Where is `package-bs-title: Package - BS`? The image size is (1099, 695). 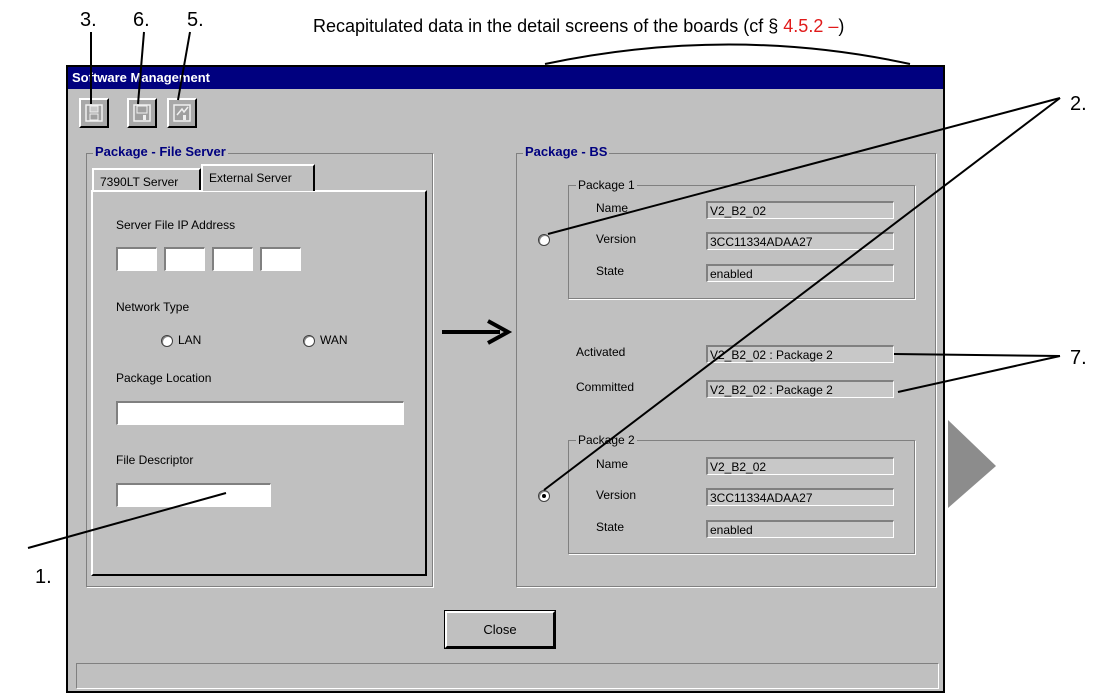
package-bs-title: Package - BS is located at coordinates (566, 151).